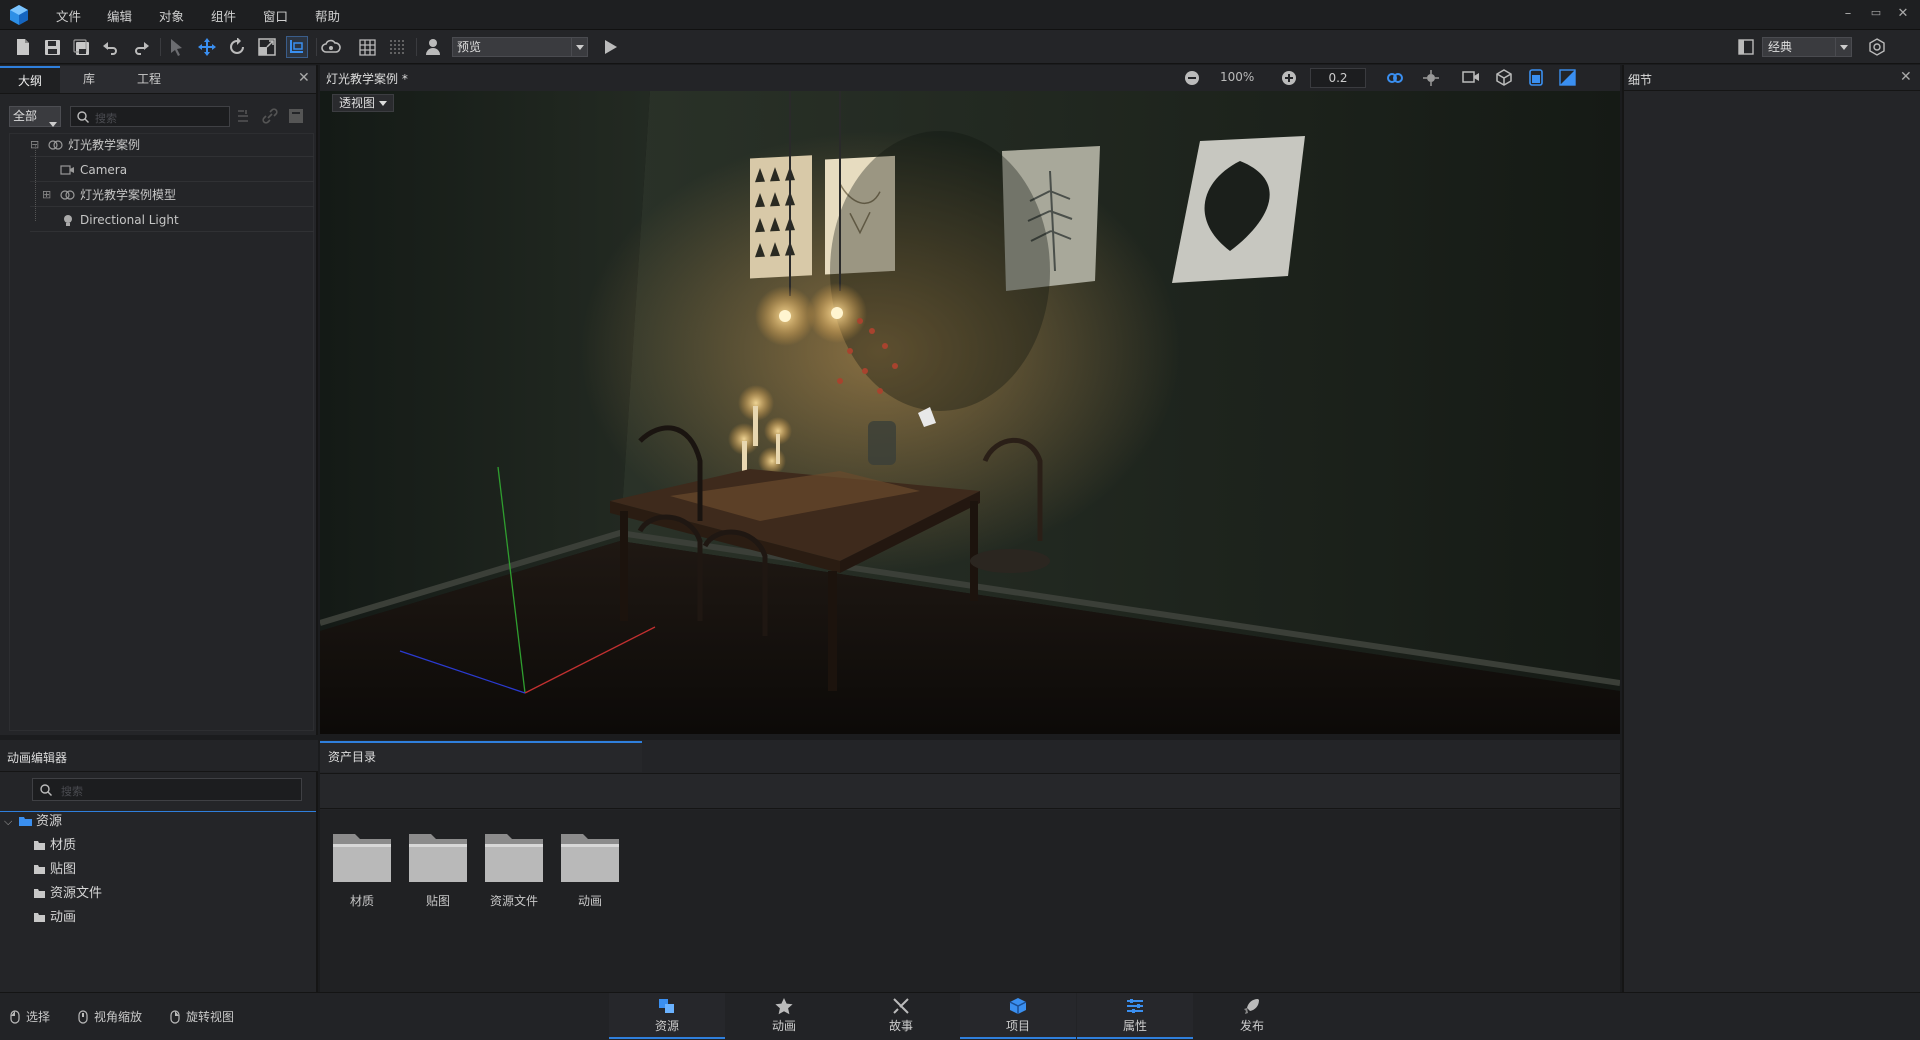 Image resolution: width=1920 pixels, height=1040 pixels. I want to click on rotate-tool-button, so click(237, 47).